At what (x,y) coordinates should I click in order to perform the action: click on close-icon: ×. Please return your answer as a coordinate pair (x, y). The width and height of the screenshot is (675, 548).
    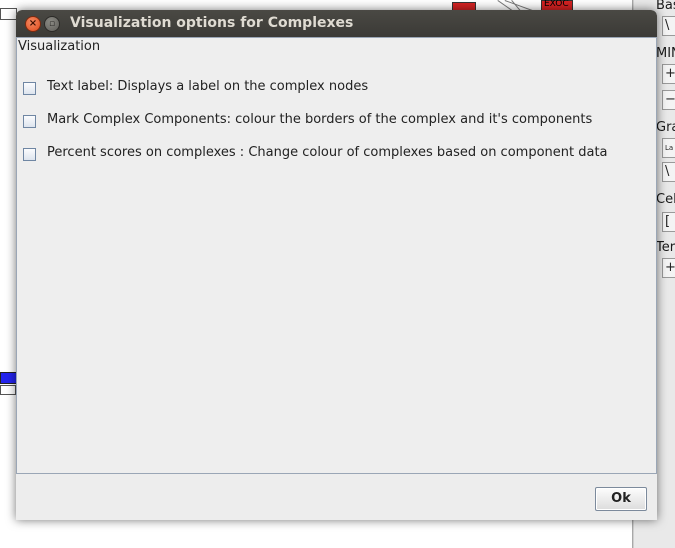
    Looking at the image, I should click on (33, 24).